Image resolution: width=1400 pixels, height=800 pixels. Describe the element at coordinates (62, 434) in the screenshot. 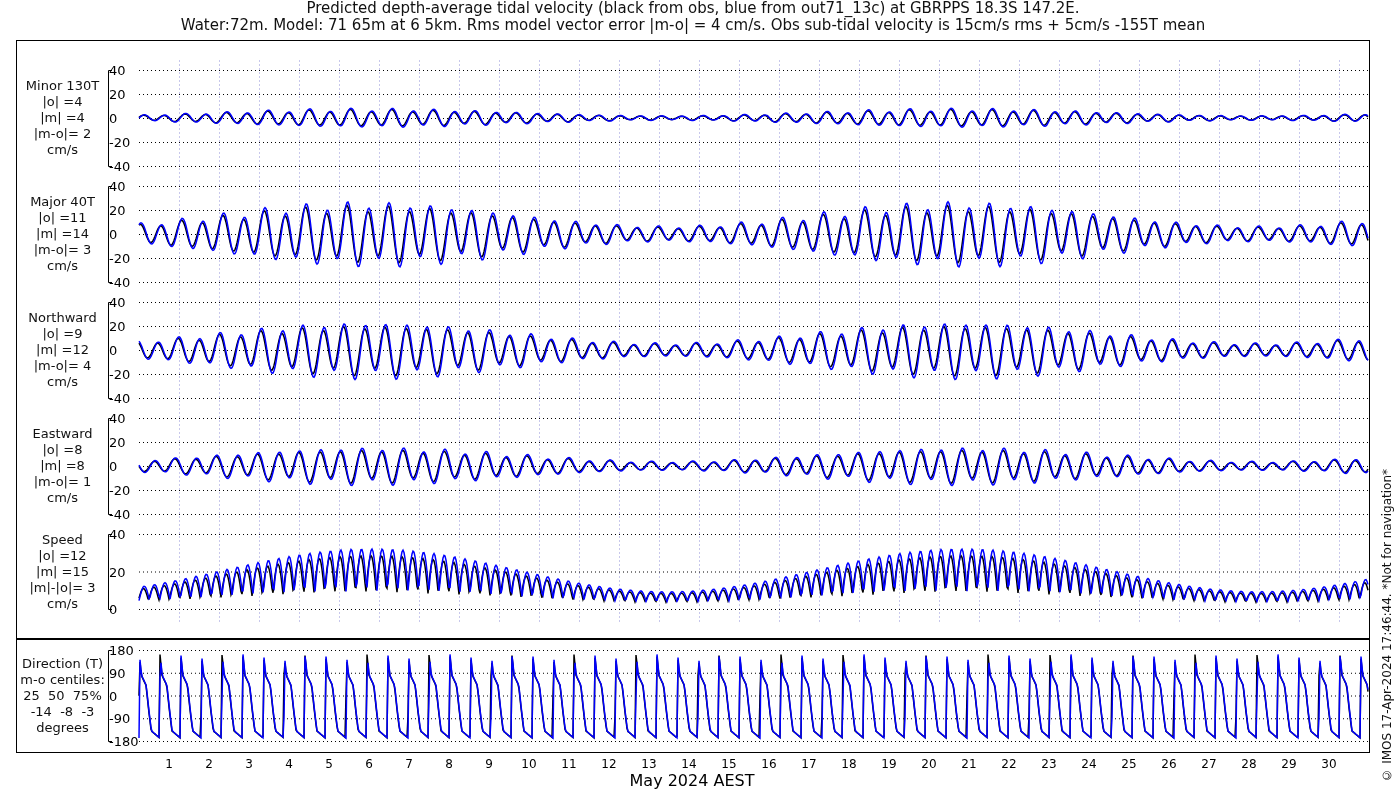

I see `panel-label: Eastward` at that location.